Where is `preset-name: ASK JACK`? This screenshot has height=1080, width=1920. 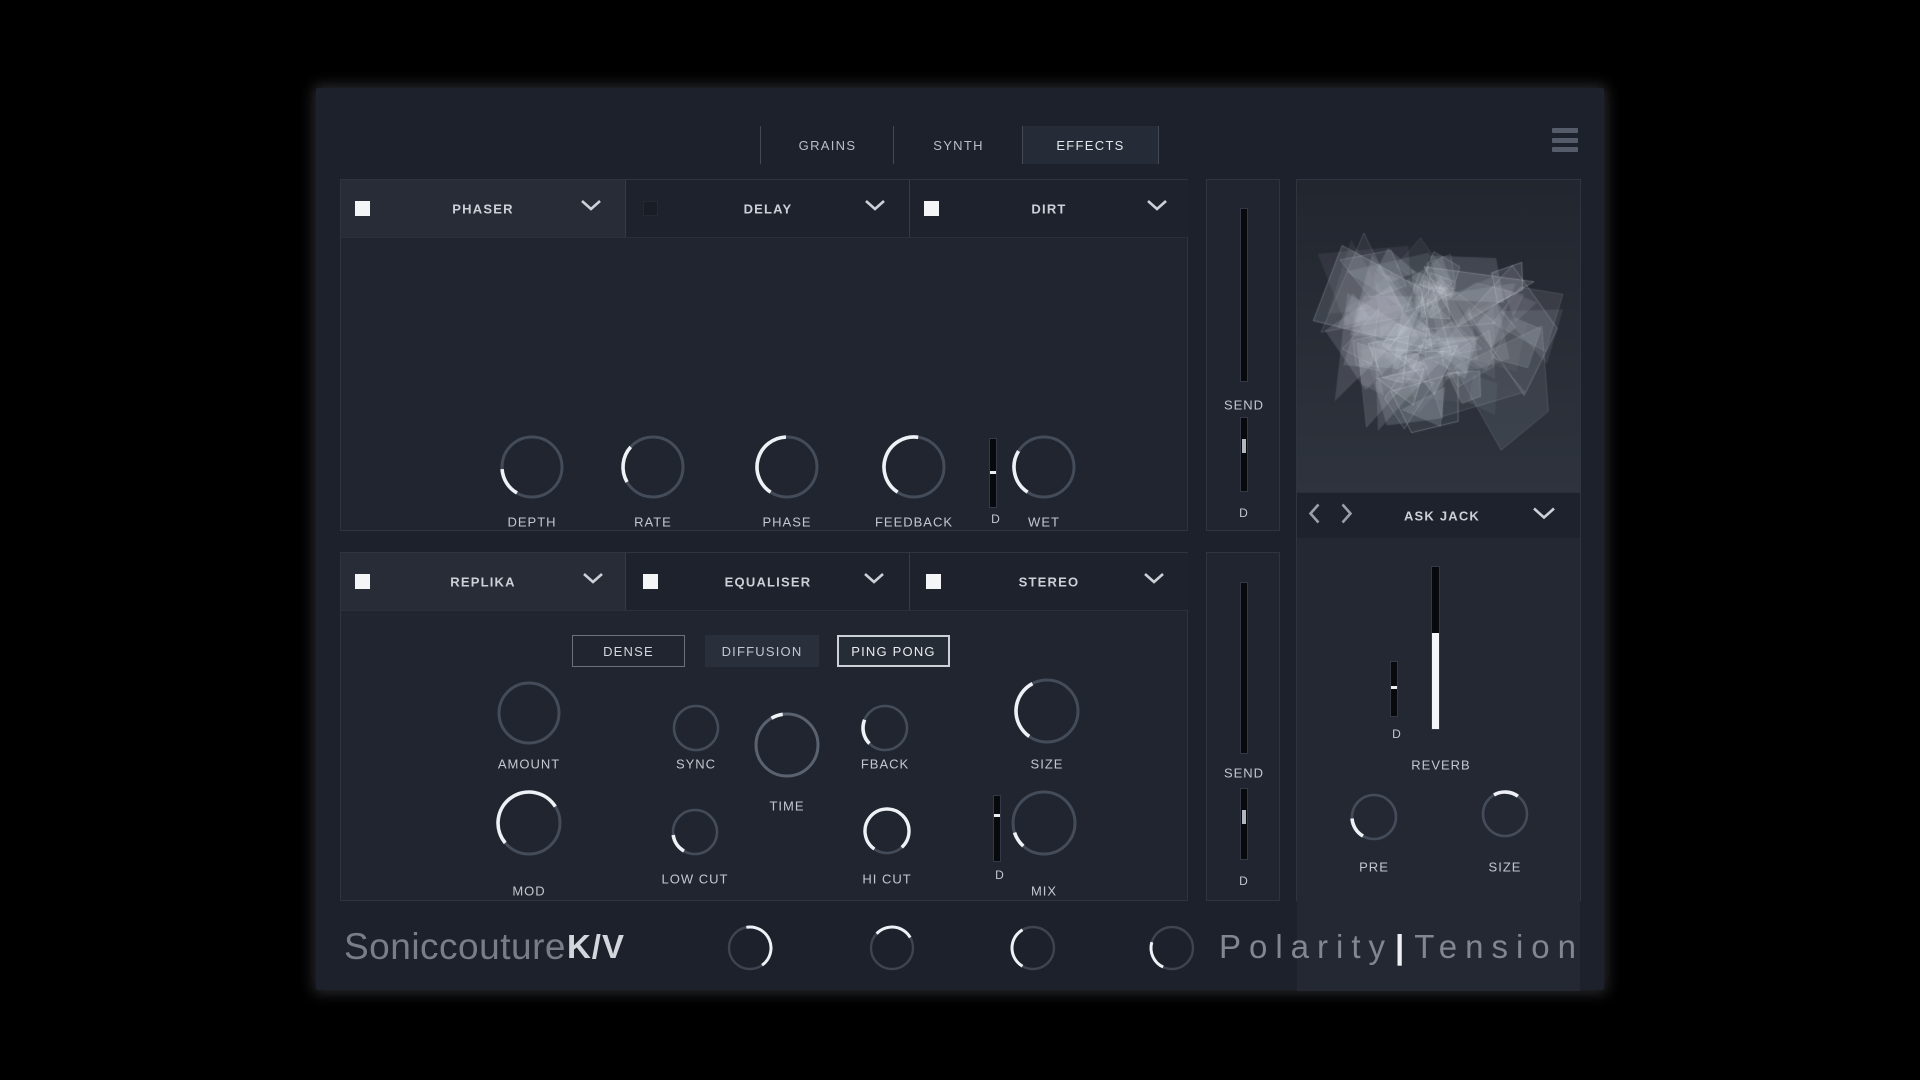 preset-name: ASK JACK is located at coordinates (1442, 516).